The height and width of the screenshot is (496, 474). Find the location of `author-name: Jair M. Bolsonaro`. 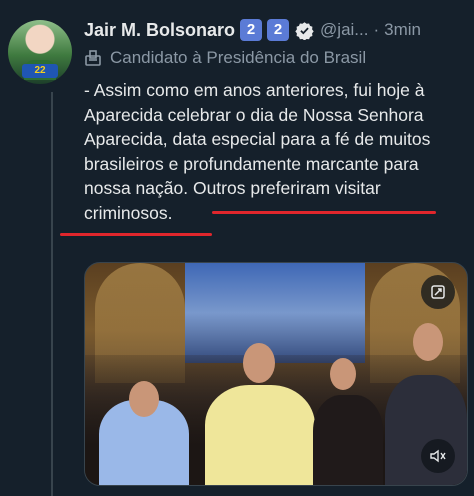

author-name: Jair M. Bolsonaro is located at coordinates (159, 30).